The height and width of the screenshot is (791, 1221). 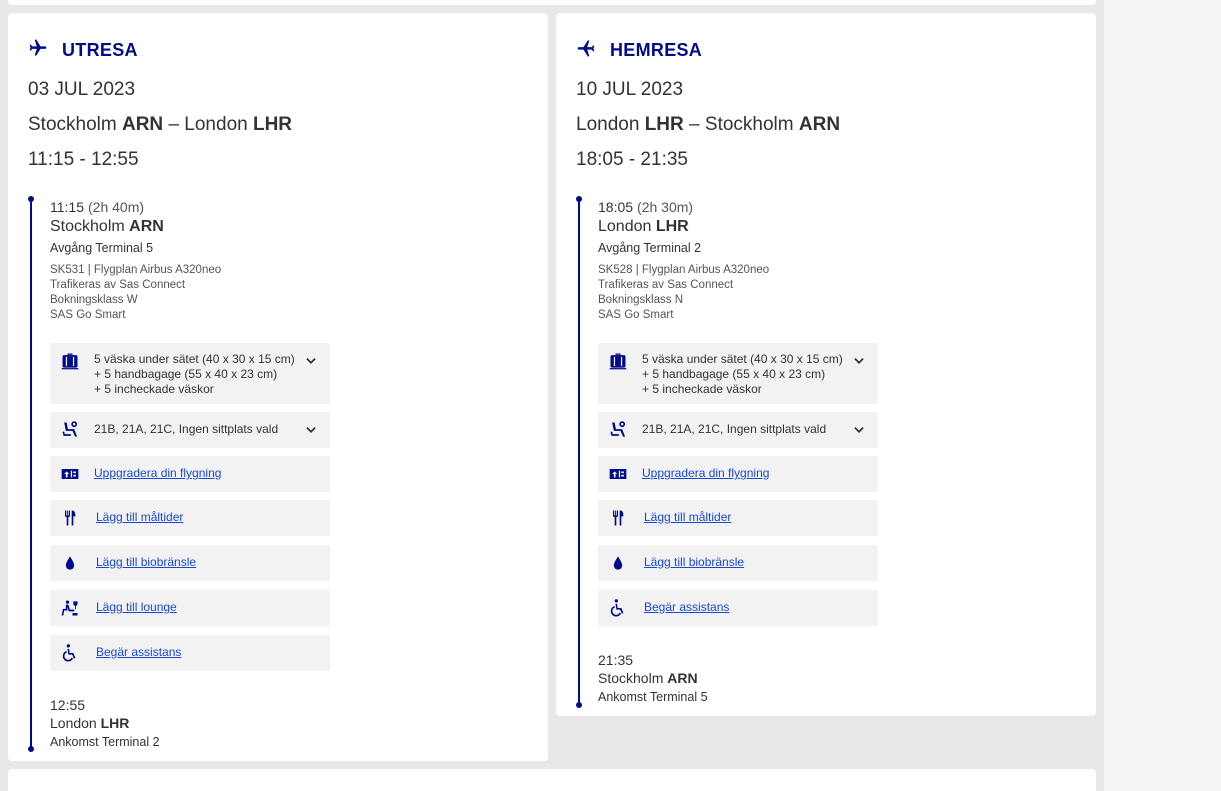 I want to click on add-lounge-link: Lägg till lounge, so click(x=136, y=607).